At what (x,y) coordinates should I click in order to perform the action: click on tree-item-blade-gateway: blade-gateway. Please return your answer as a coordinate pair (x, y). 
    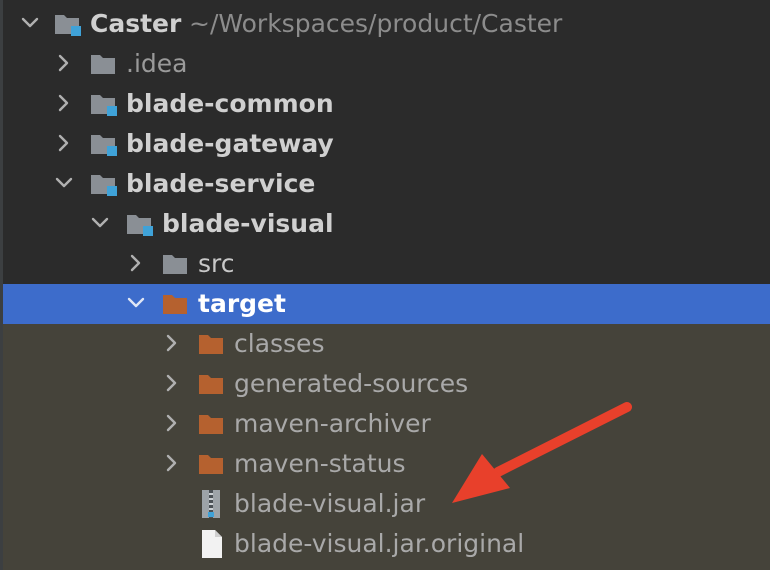
    Looking at the image, I should click on (386, 144).